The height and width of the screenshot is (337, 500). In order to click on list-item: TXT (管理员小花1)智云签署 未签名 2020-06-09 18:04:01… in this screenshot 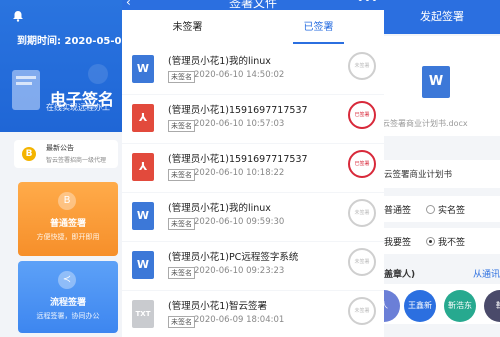, I will do `click(253, 314)`.